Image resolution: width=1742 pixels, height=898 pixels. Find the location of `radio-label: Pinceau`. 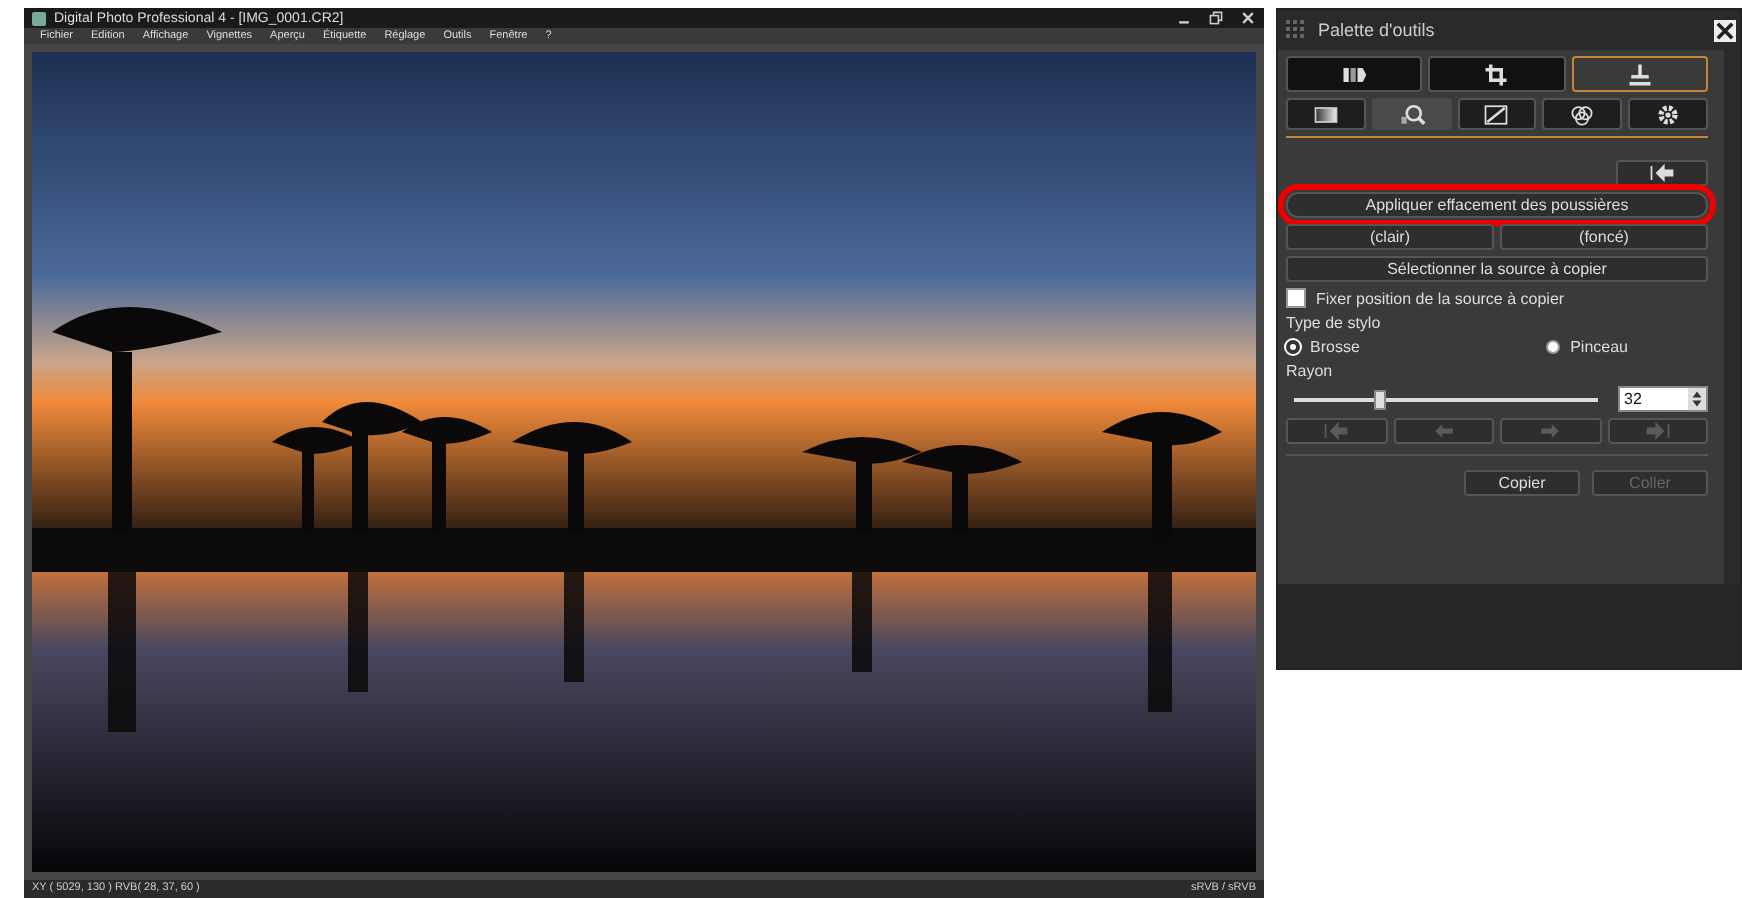

radio-label: Pinceau is located at coordinates (1599, 347).